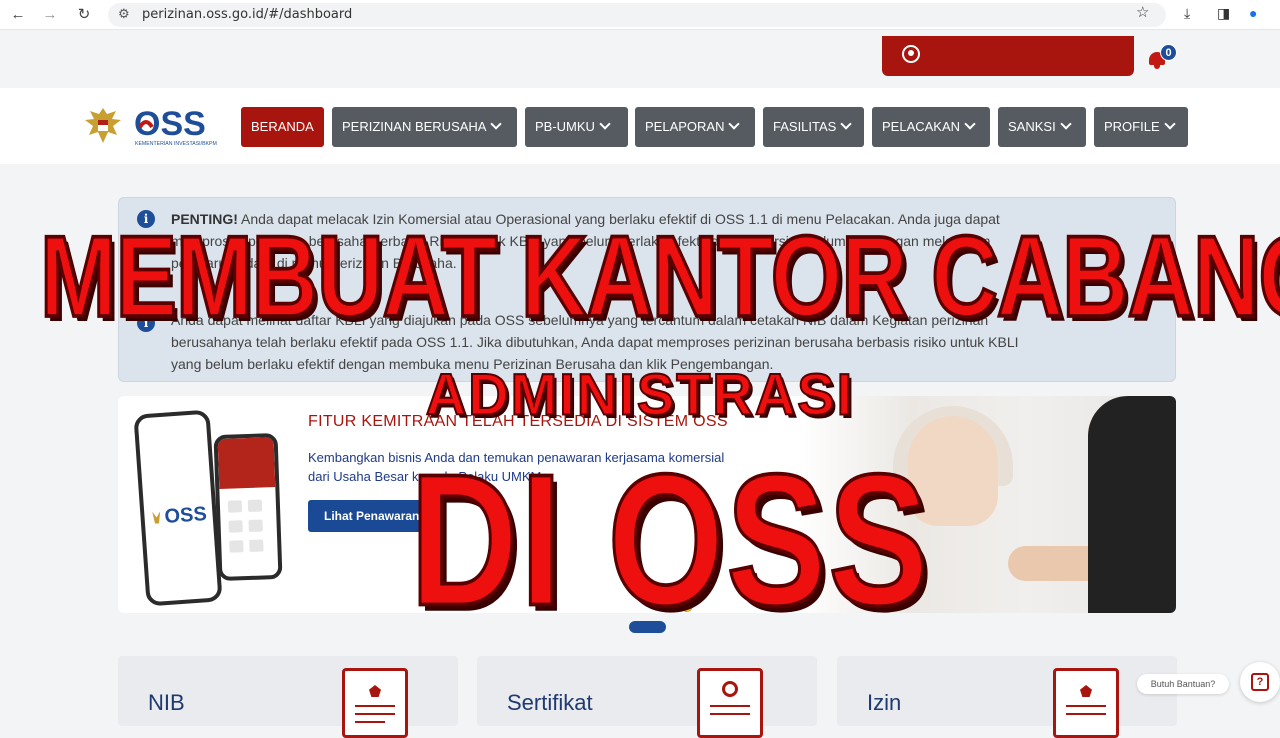  I want to click on nav-beranda: BERANDA, so click(282, 127).